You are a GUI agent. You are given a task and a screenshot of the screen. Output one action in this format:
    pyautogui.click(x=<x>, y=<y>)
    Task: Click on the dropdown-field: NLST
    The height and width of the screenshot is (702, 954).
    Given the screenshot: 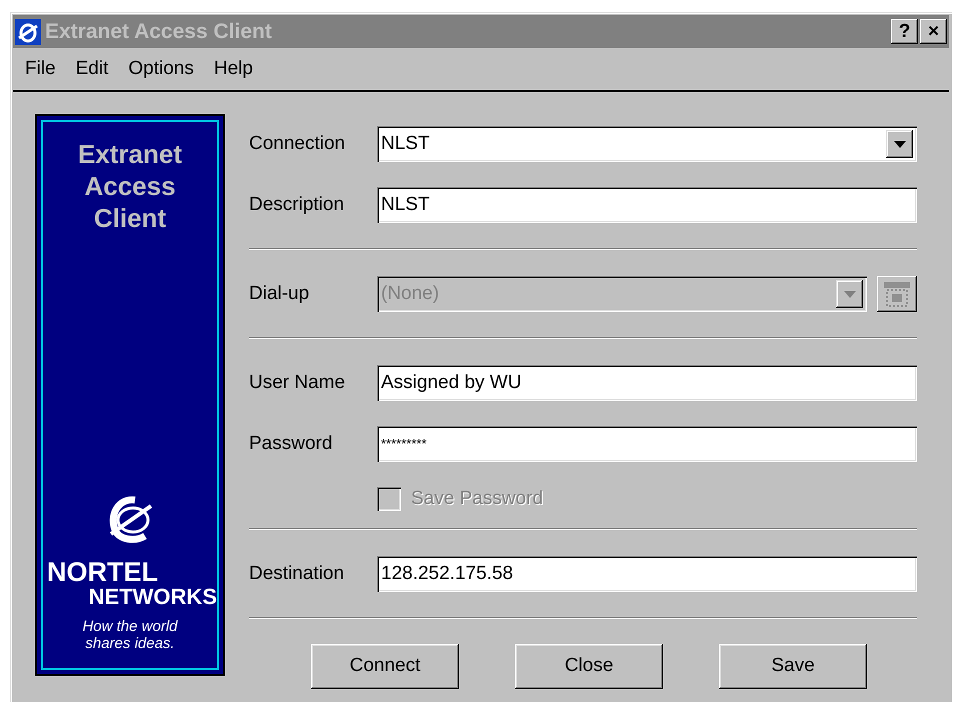 What is the action you would take?
    pyautogui.click(x=647, y=144)
    